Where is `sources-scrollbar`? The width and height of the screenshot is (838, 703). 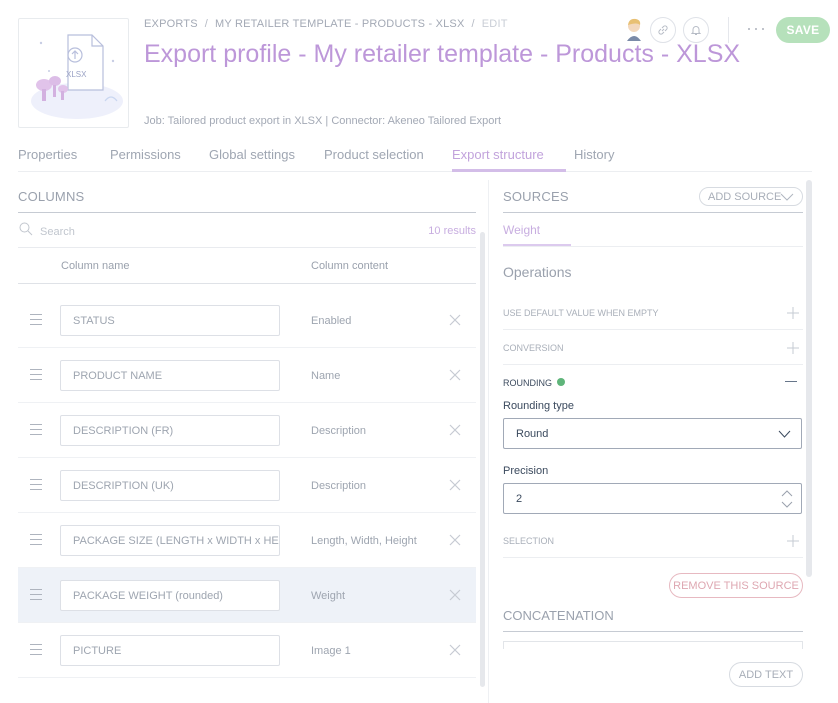 sources-scrollbar is located at coordinates (809, 378).